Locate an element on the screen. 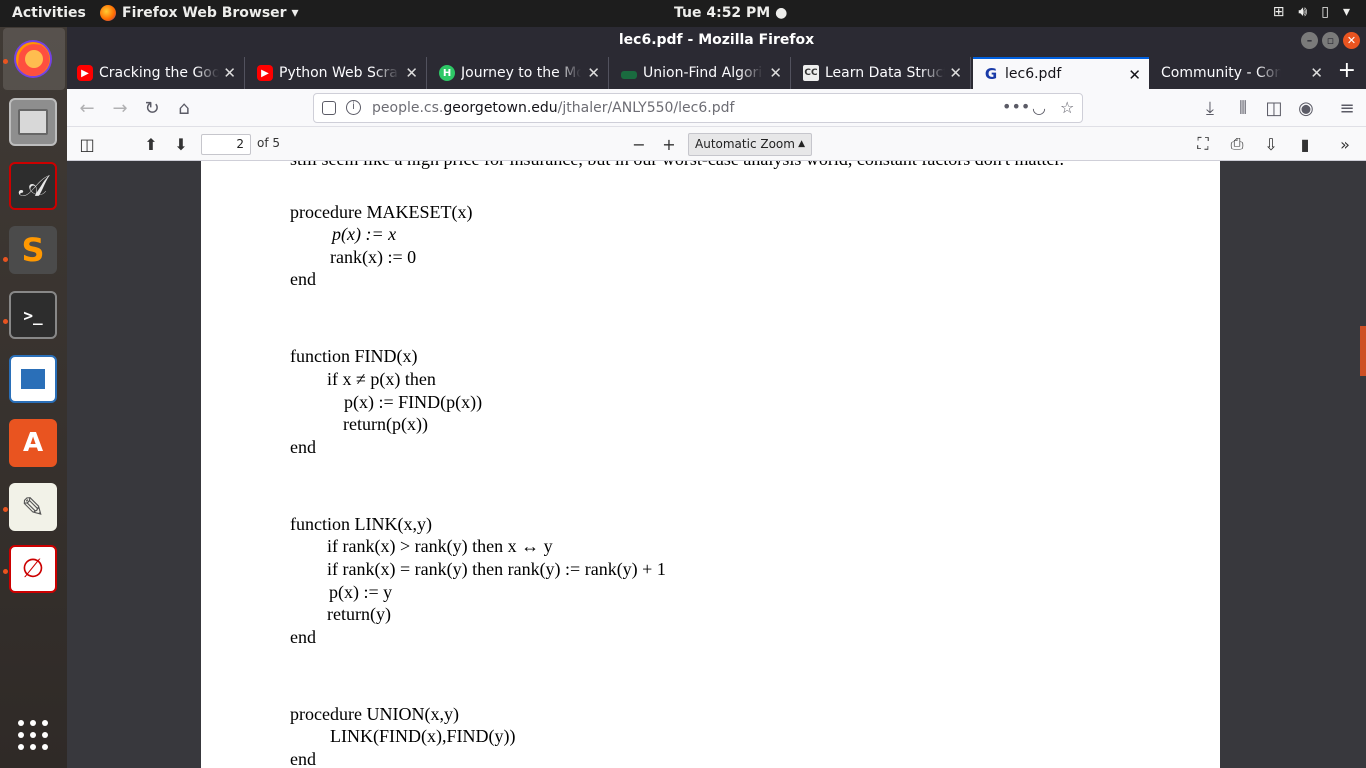 This screenshot has width=1366, height=768. terminal-launcher: >_ is located at coordinates (33, 315).